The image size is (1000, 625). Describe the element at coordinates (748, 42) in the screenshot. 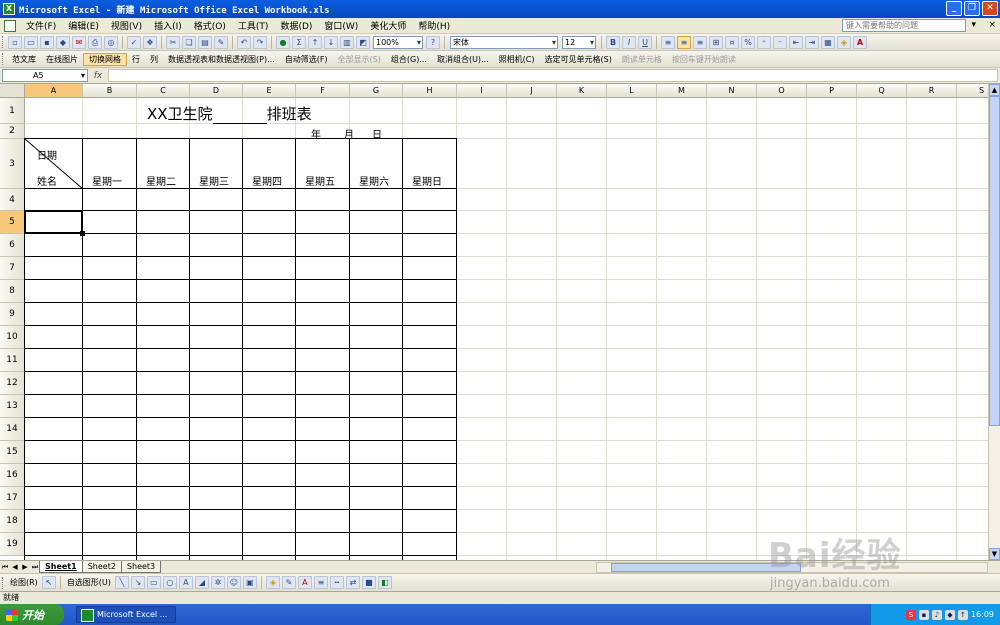

I see `percent-style-button: %` at that location.